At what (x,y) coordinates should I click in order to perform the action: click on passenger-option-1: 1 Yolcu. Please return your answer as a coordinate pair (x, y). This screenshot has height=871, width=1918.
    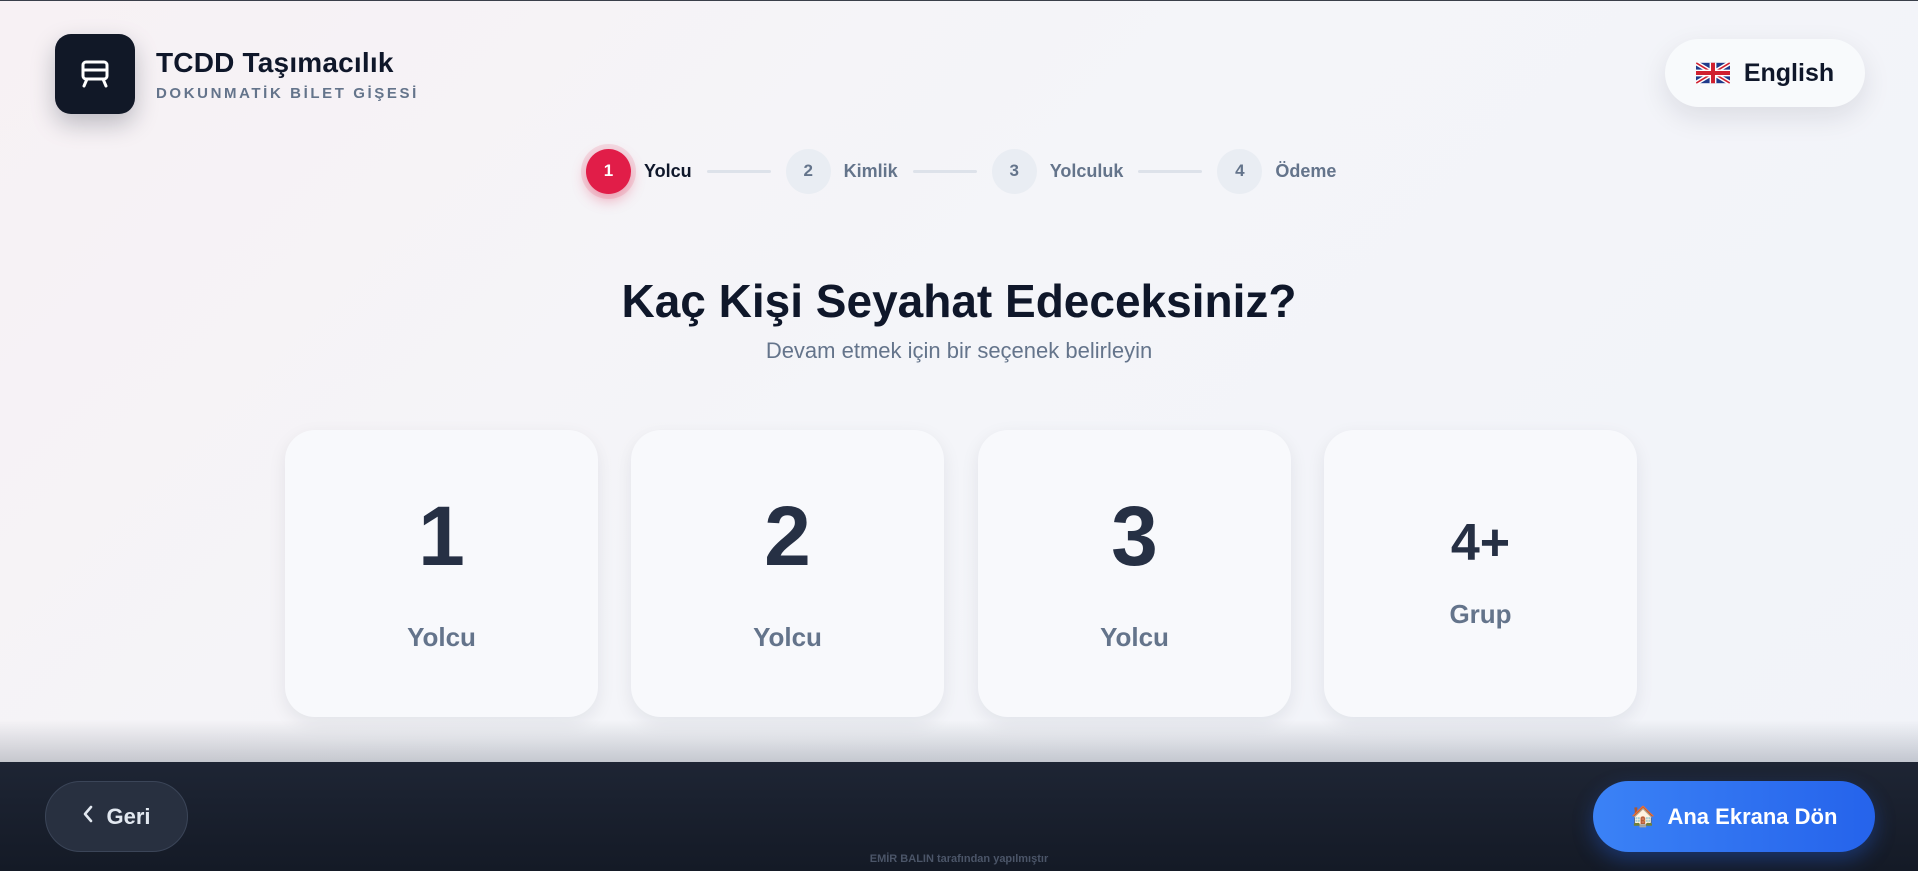
    Looking at the image, I should click on (441, 573).